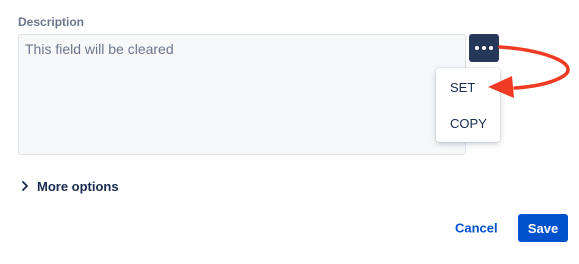 The image size is (579, 264). What do you see at coordinates (468, 88) in the screenshot?
I see `menu-item-set: SET` at bounding box center [468, 88].